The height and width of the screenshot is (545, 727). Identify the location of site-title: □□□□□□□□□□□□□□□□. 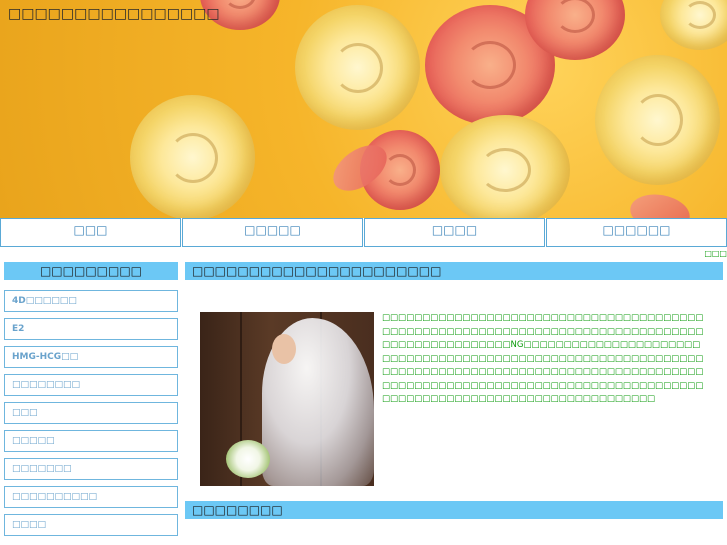
(114, 14).